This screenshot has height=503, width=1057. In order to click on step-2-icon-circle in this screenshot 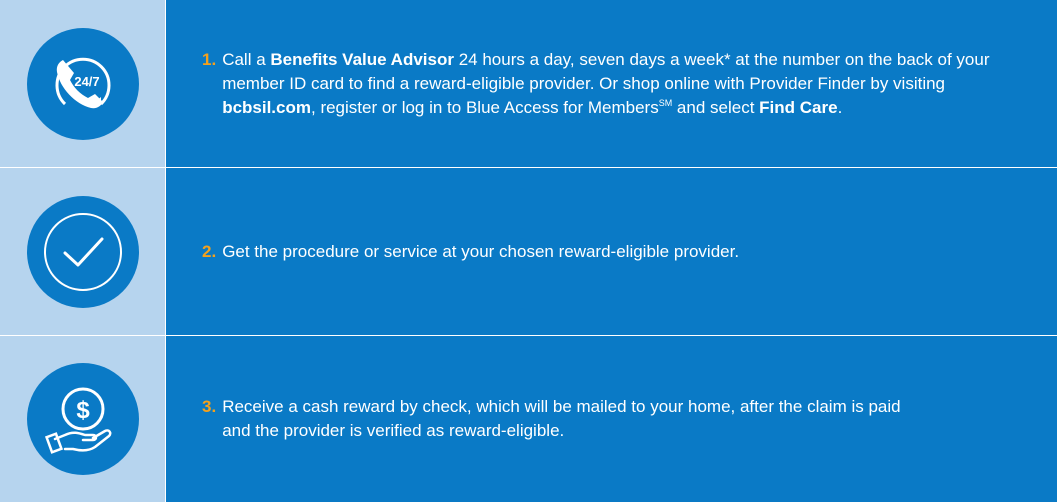, I will do `click(82, 251)`.